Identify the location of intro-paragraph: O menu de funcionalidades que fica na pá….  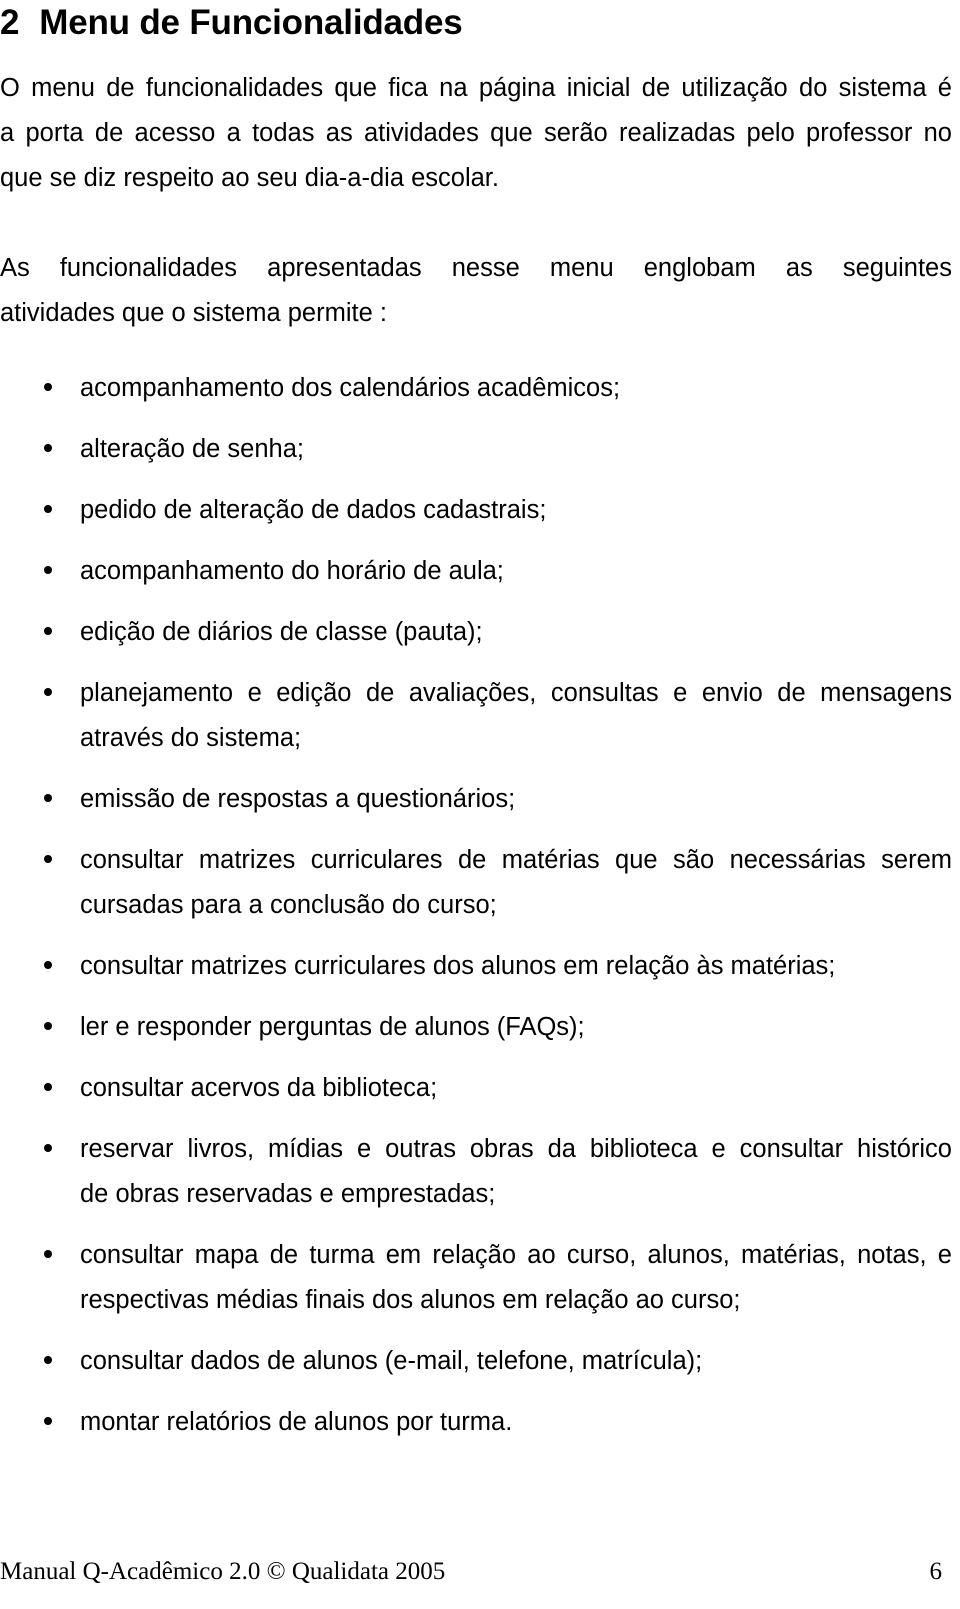
(476, 133).